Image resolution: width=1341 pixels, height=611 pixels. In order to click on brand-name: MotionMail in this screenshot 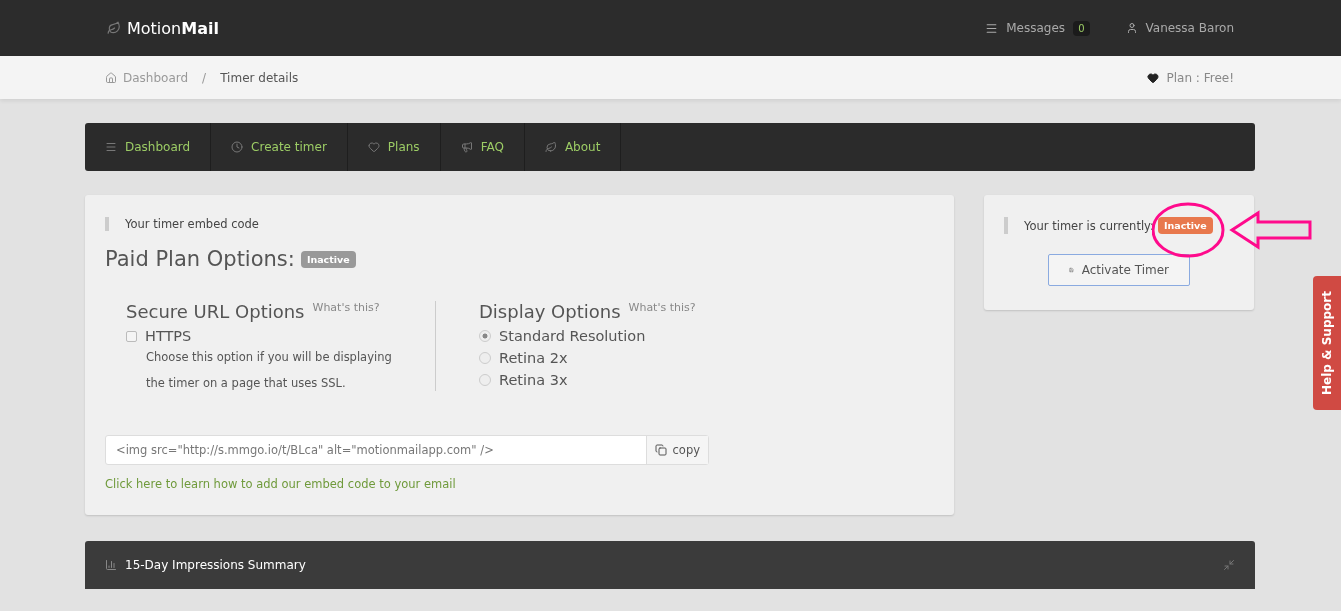, I will do `click(173, 28)`.